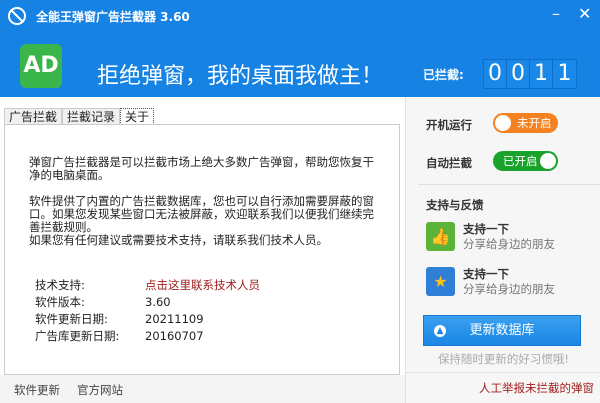  What do you see at coordinates (60, 285) in the screenshot?
I see `info-key: 技术支持:` at bounding box center [60, 285].